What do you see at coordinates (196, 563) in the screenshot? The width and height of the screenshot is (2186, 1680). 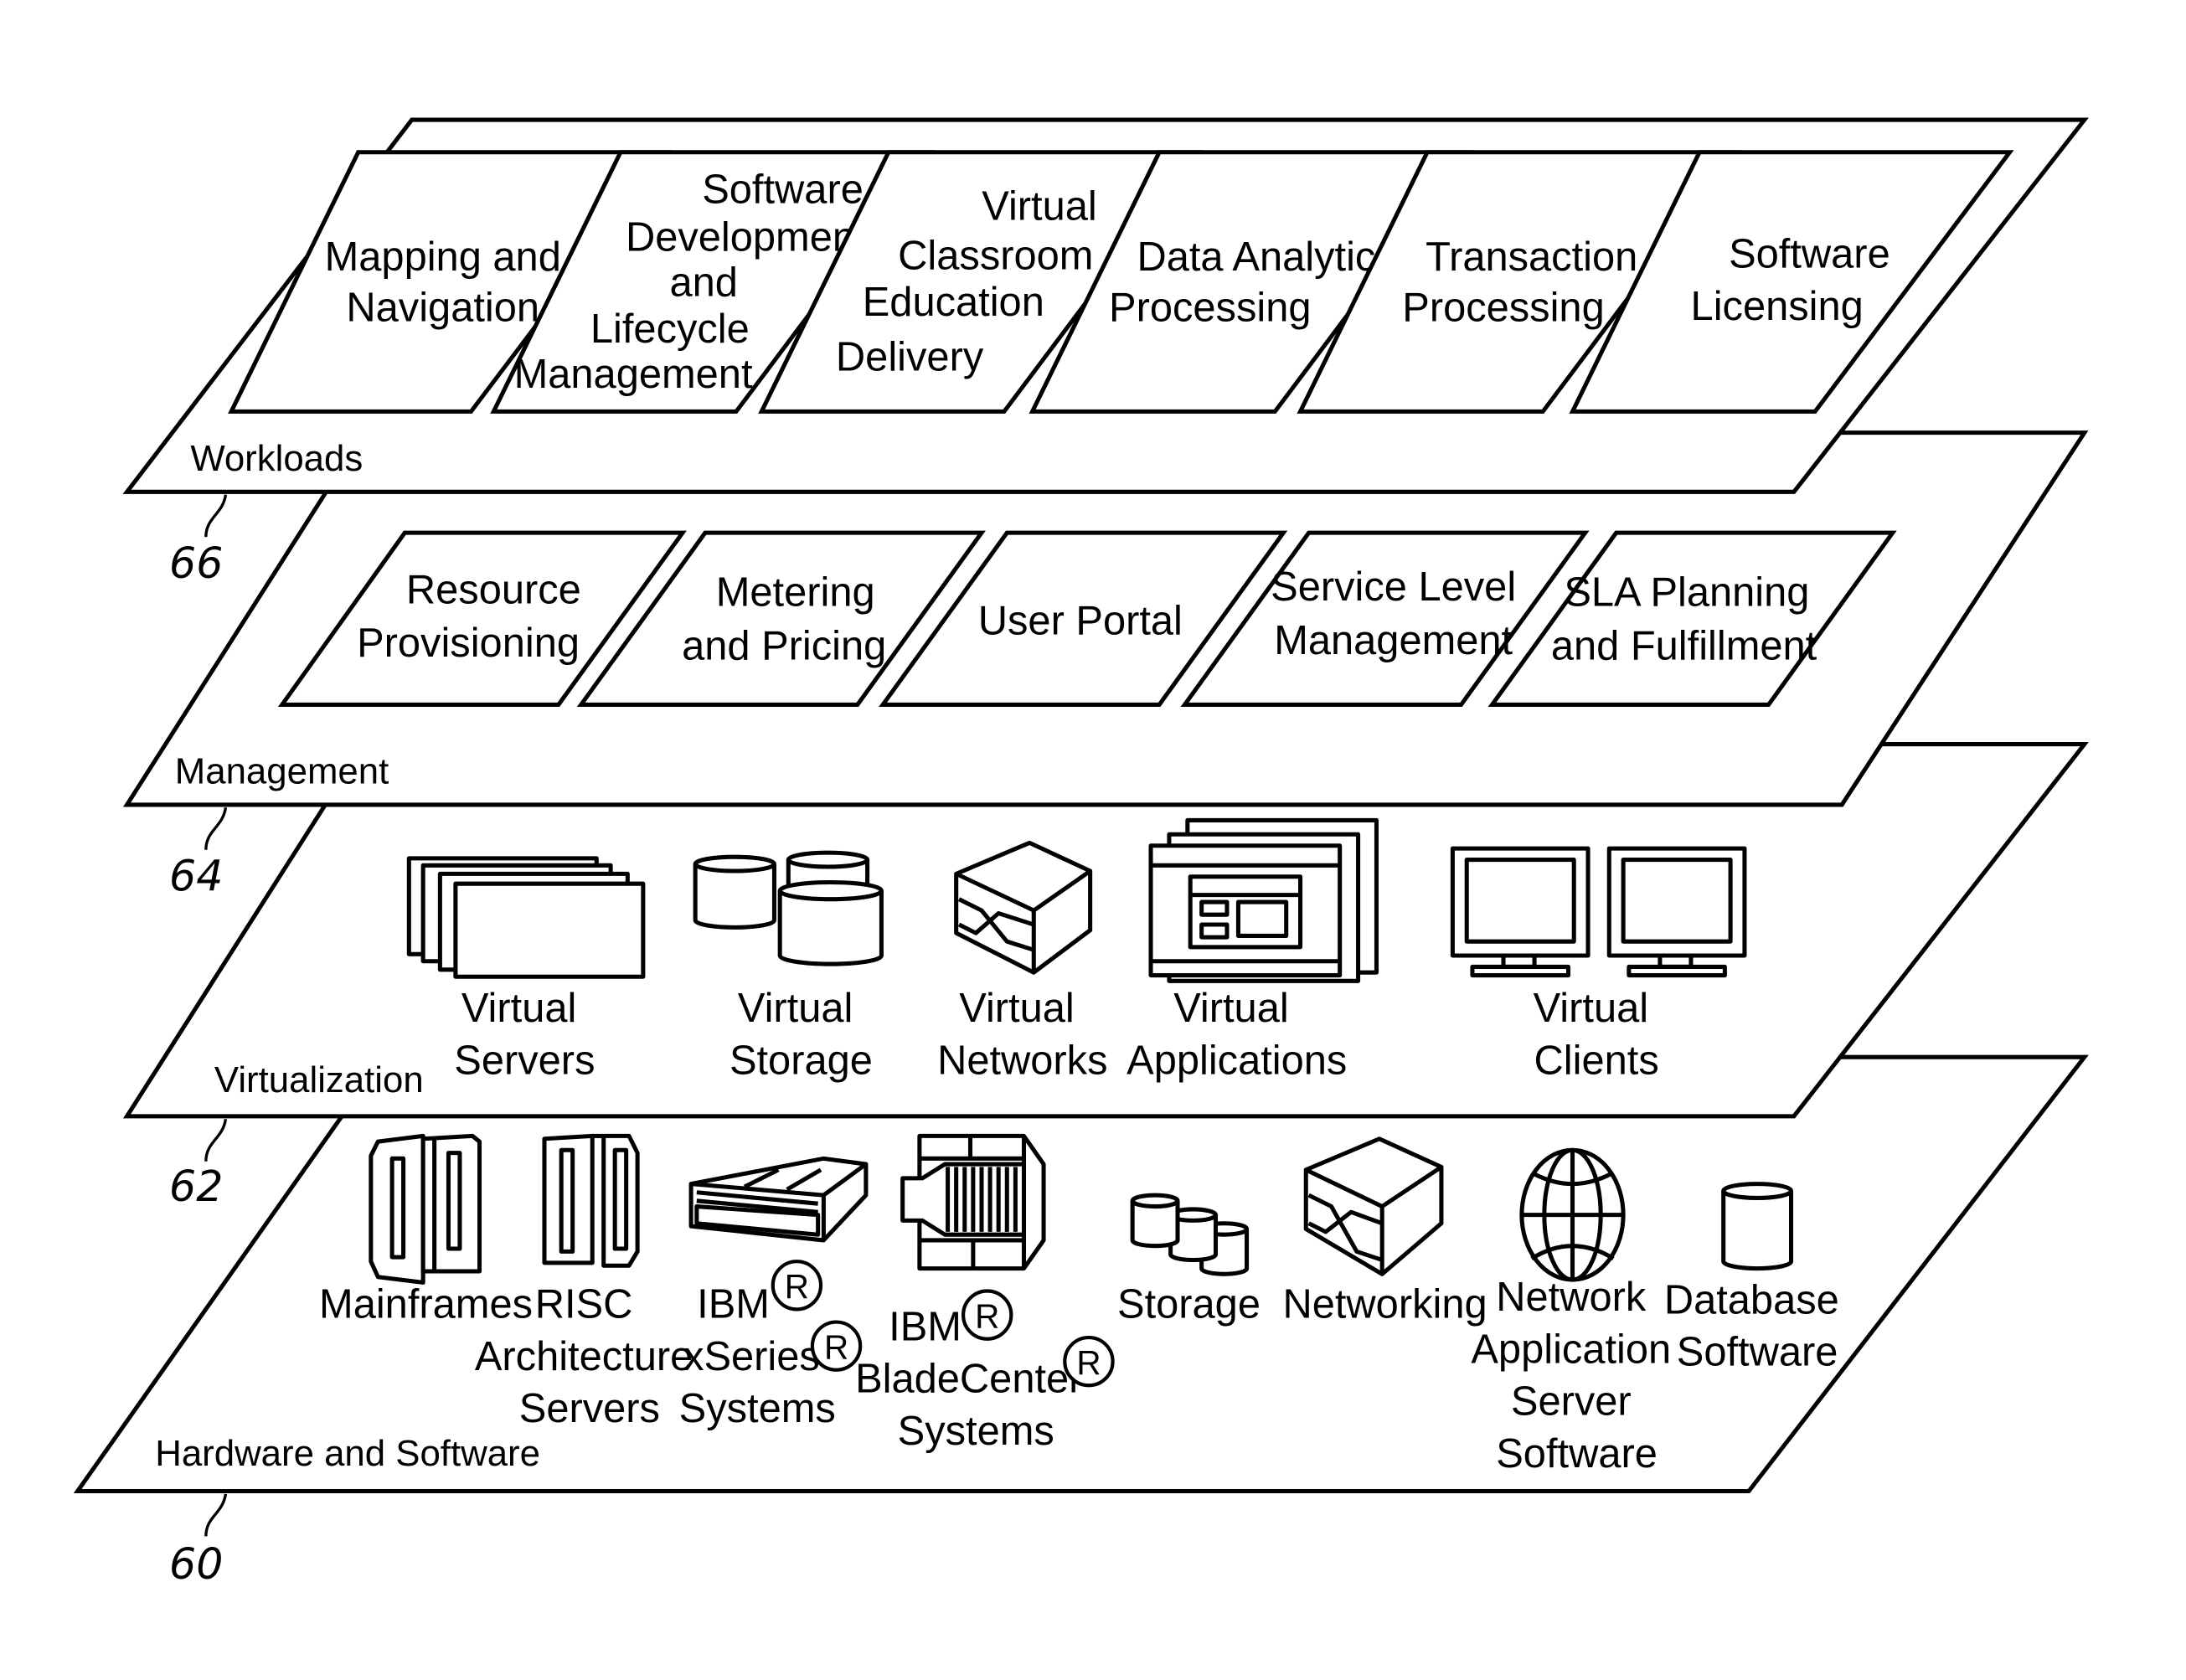 I see `ref-number: 66` at bounding box center [196, 563].